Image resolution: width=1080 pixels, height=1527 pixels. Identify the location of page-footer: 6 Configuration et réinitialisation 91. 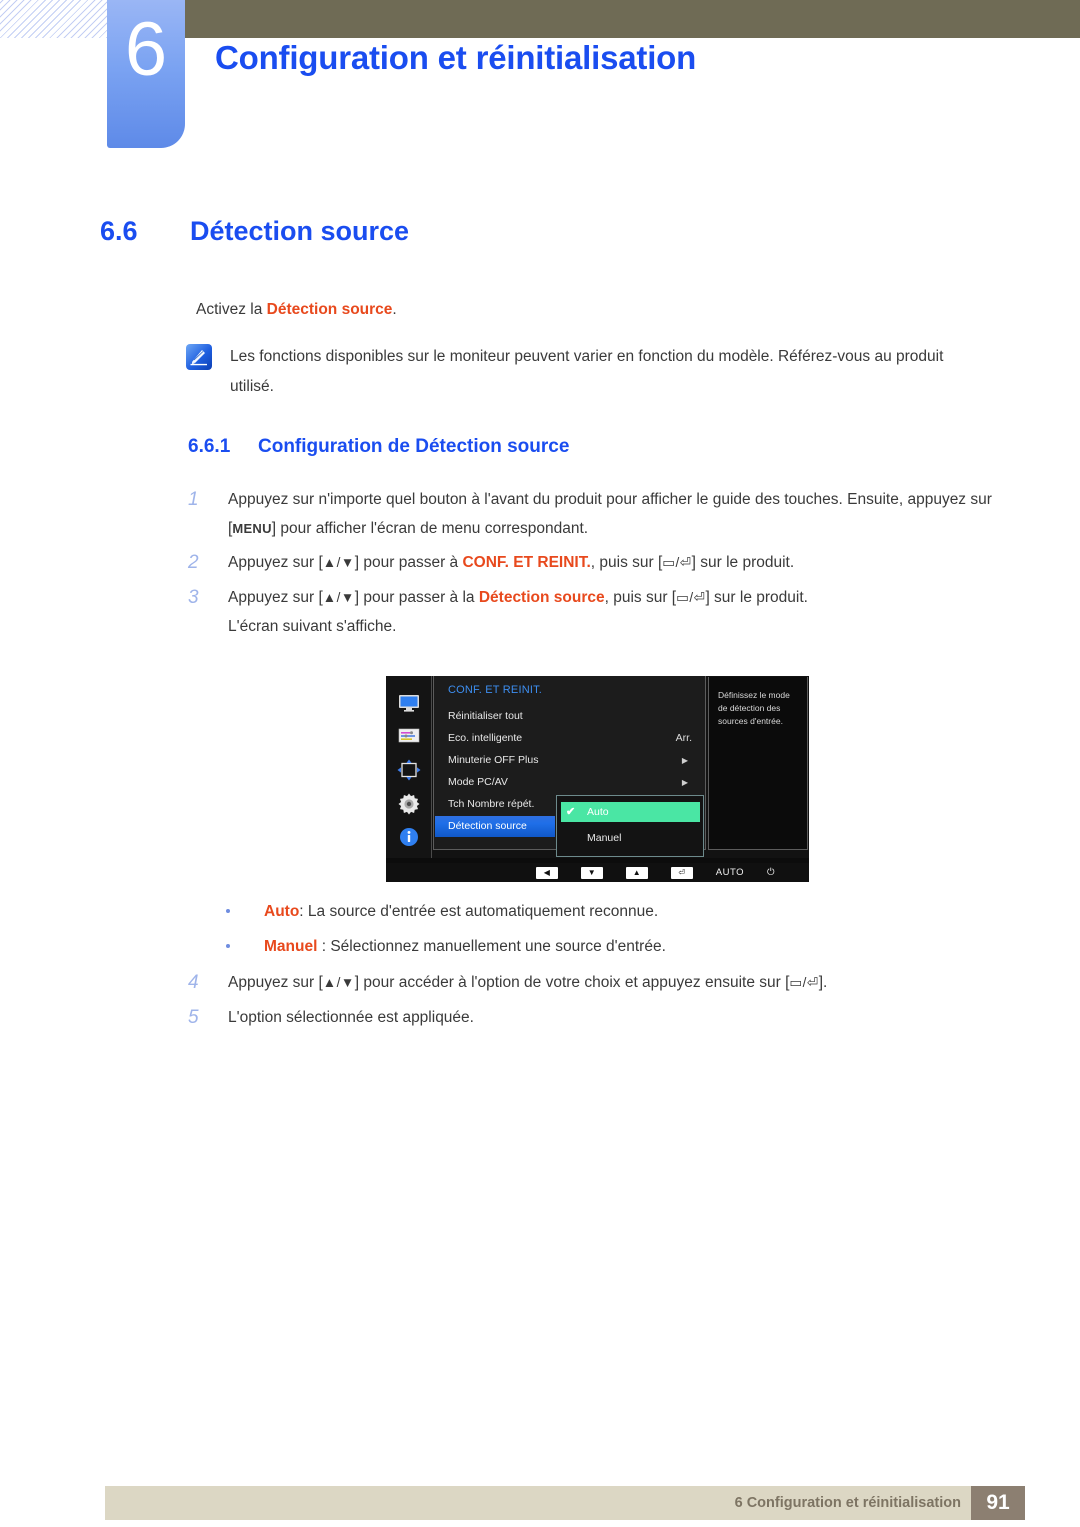
(565, 1503).